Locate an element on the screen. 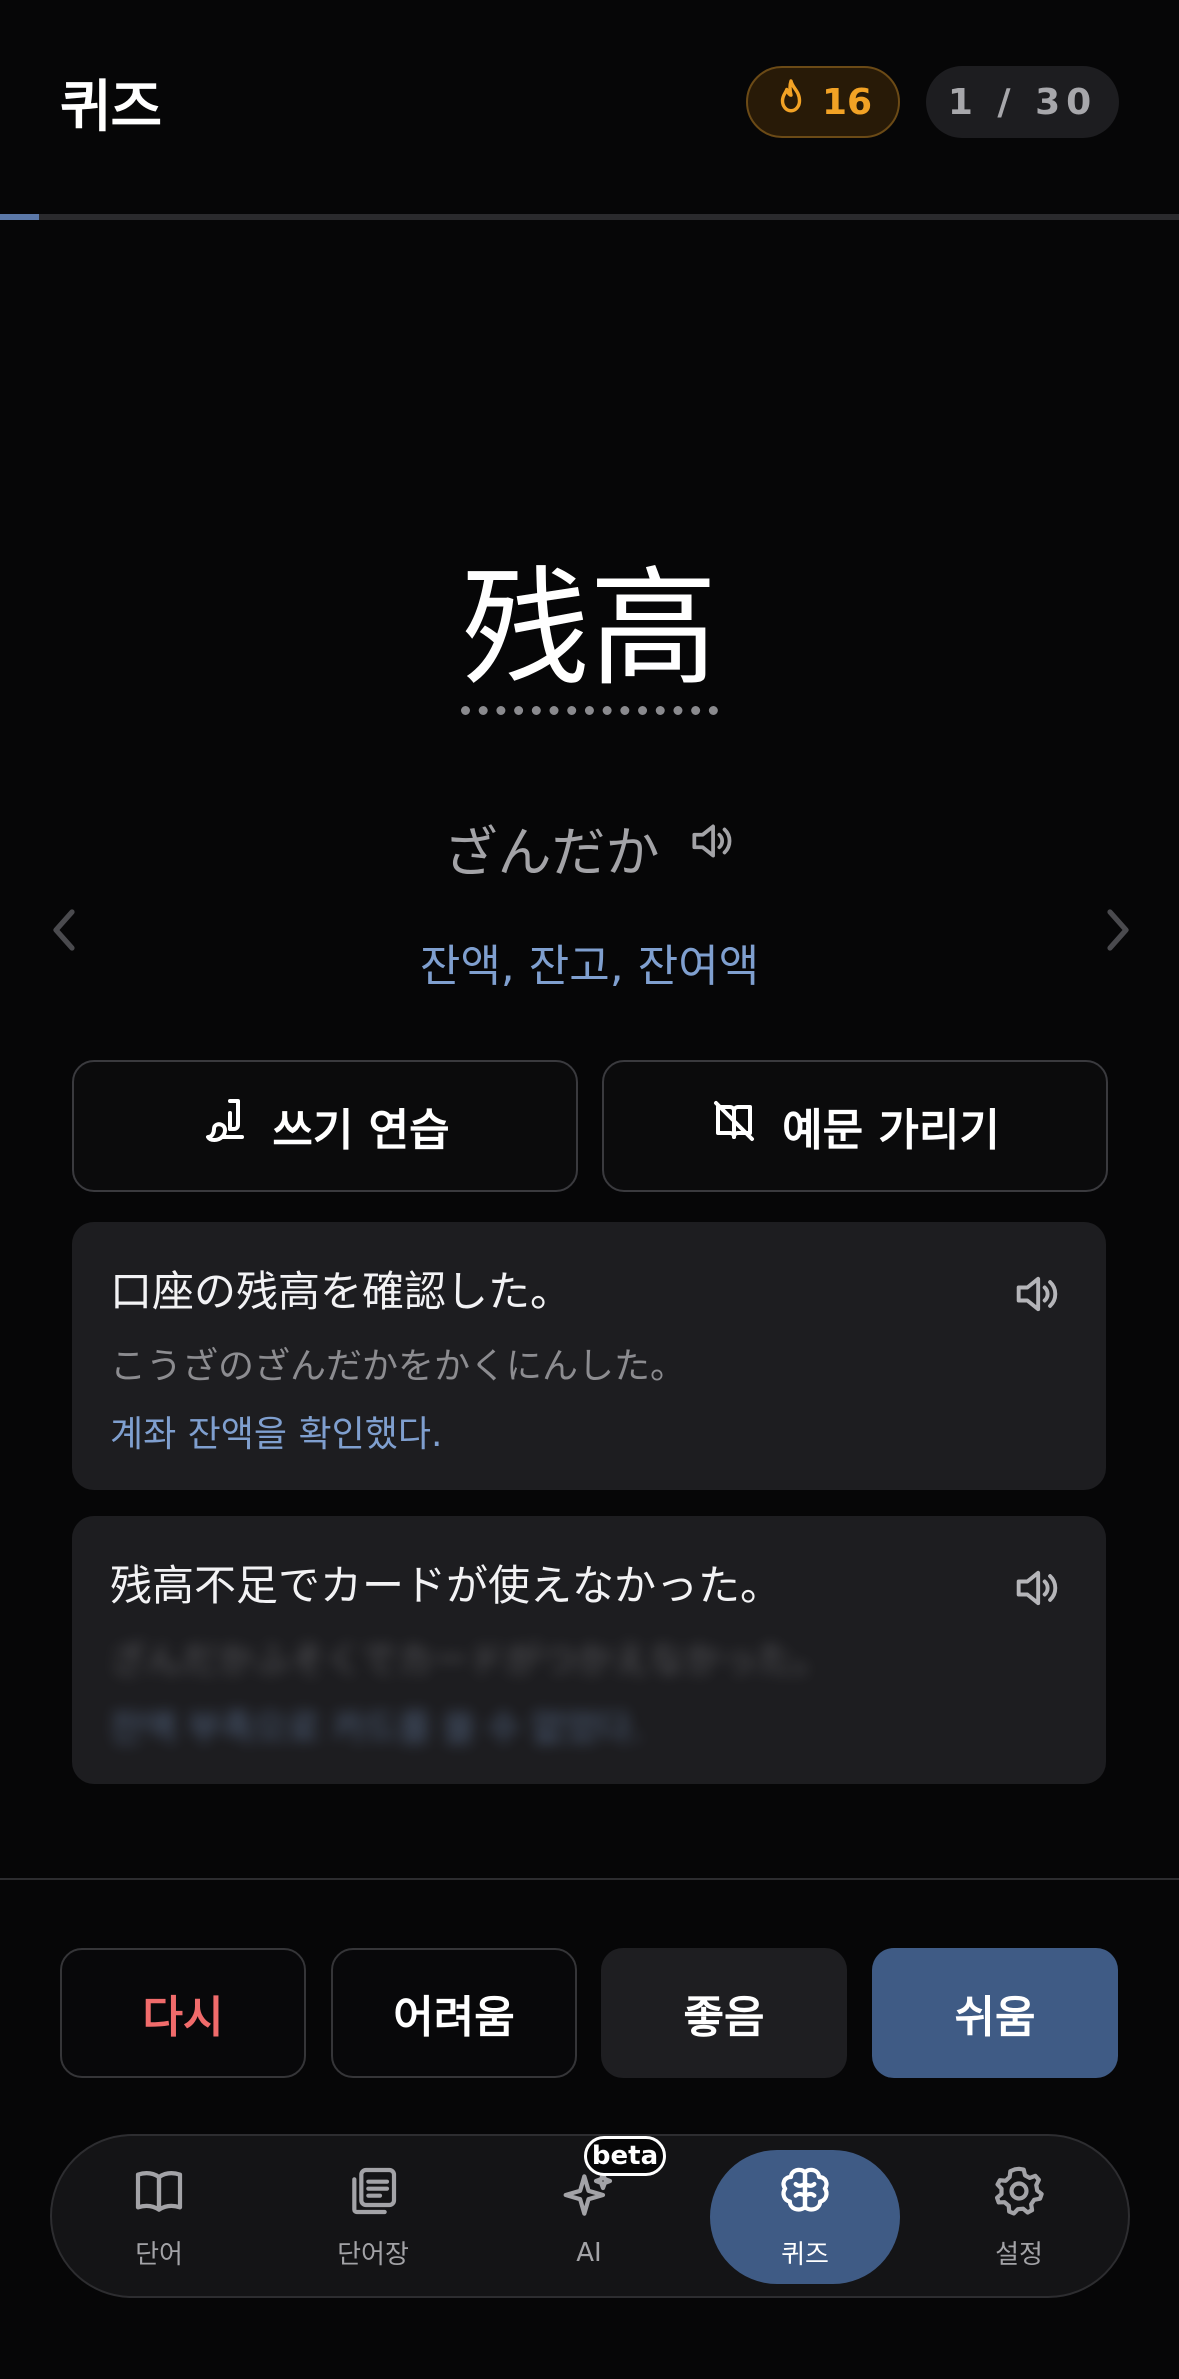  nav-item-wordbook: 단어장 is located at coordinates (373, 2217).